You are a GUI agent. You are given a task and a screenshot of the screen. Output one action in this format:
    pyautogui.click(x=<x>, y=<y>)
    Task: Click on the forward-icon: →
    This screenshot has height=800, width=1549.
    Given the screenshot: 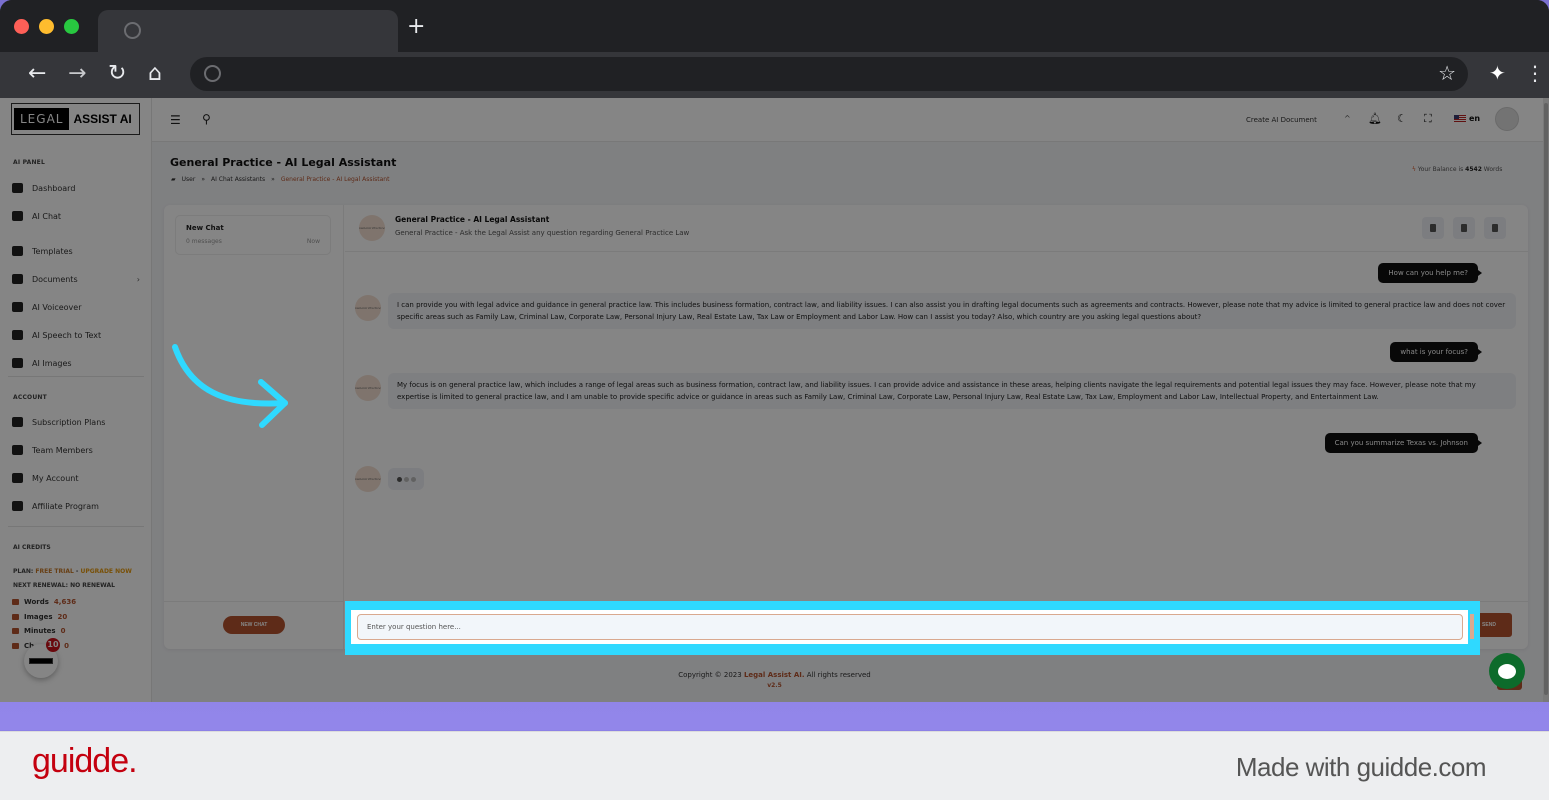 What is the action you would take?
    pyautogui.click(x=77, y=74)
    